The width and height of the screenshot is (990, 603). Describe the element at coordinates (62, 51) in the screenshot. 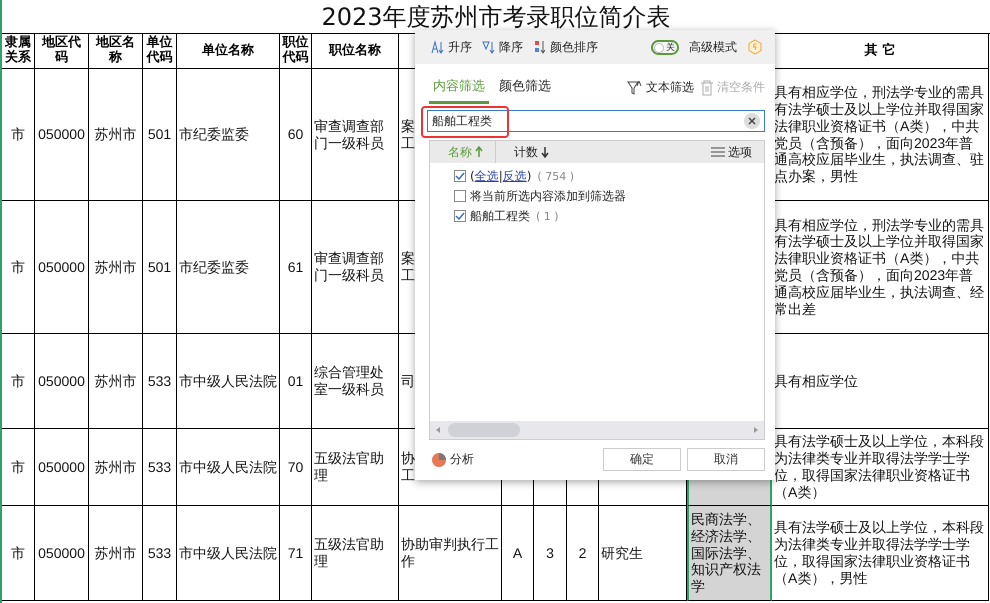

I see `column-header: 地区代码` at that location.